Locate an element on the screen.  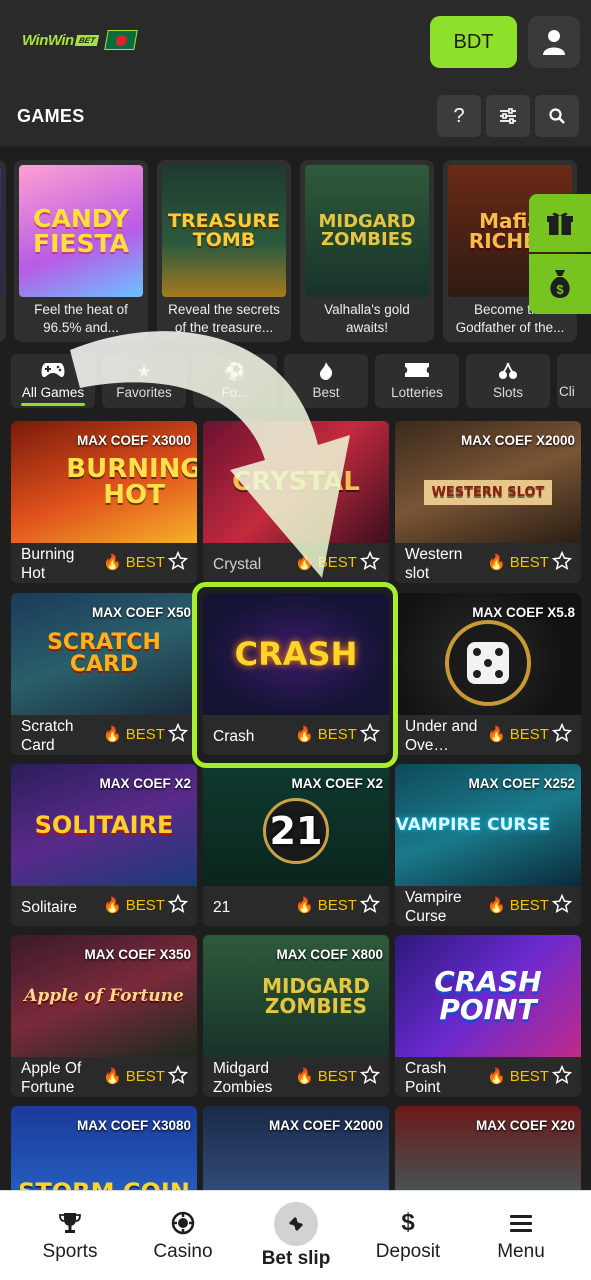
promo-card: MIDGARD ZOMBIES Valhalla's gold awaits! is located at coordinates (367, 251).